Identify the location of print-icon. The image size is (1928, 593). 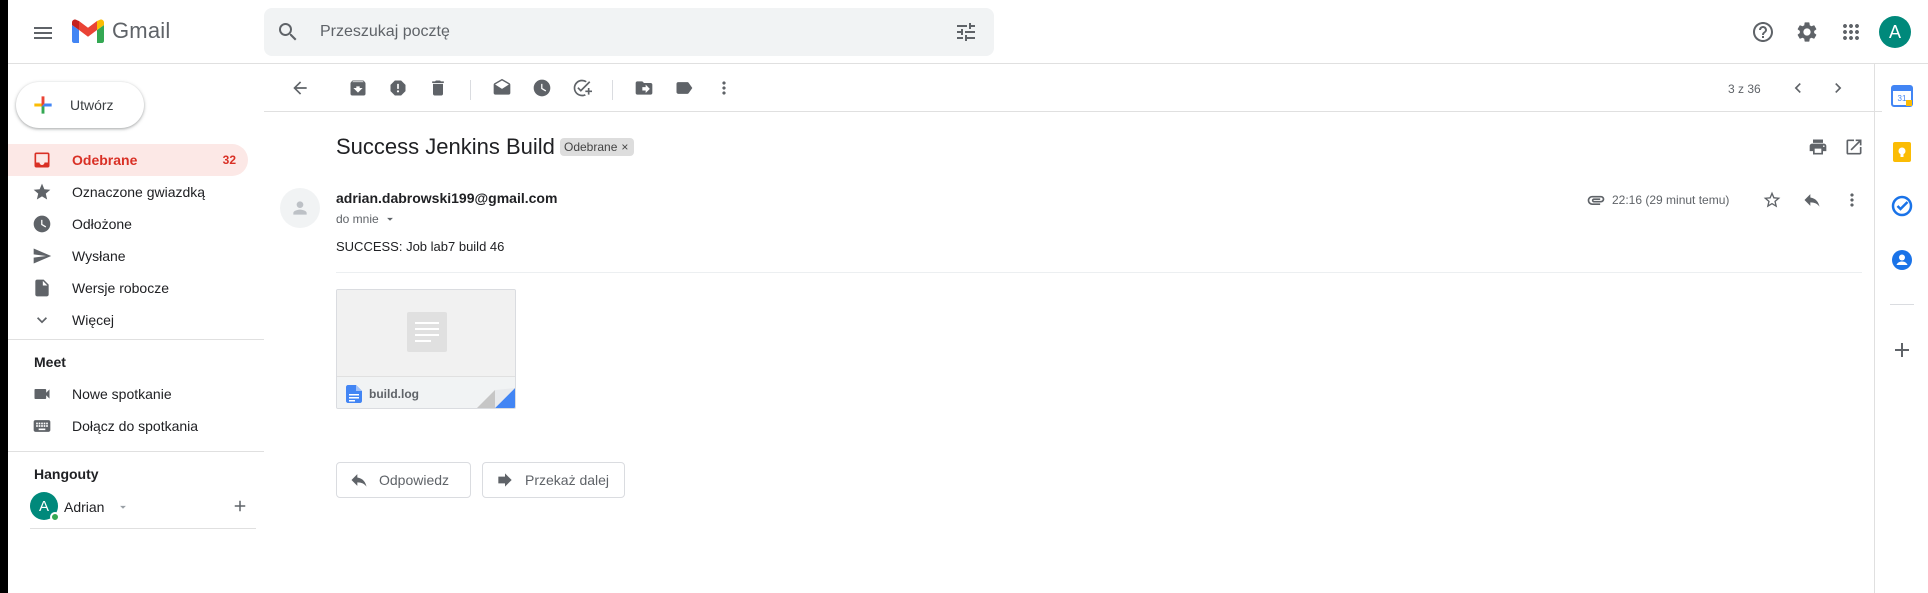
(1818, 147).